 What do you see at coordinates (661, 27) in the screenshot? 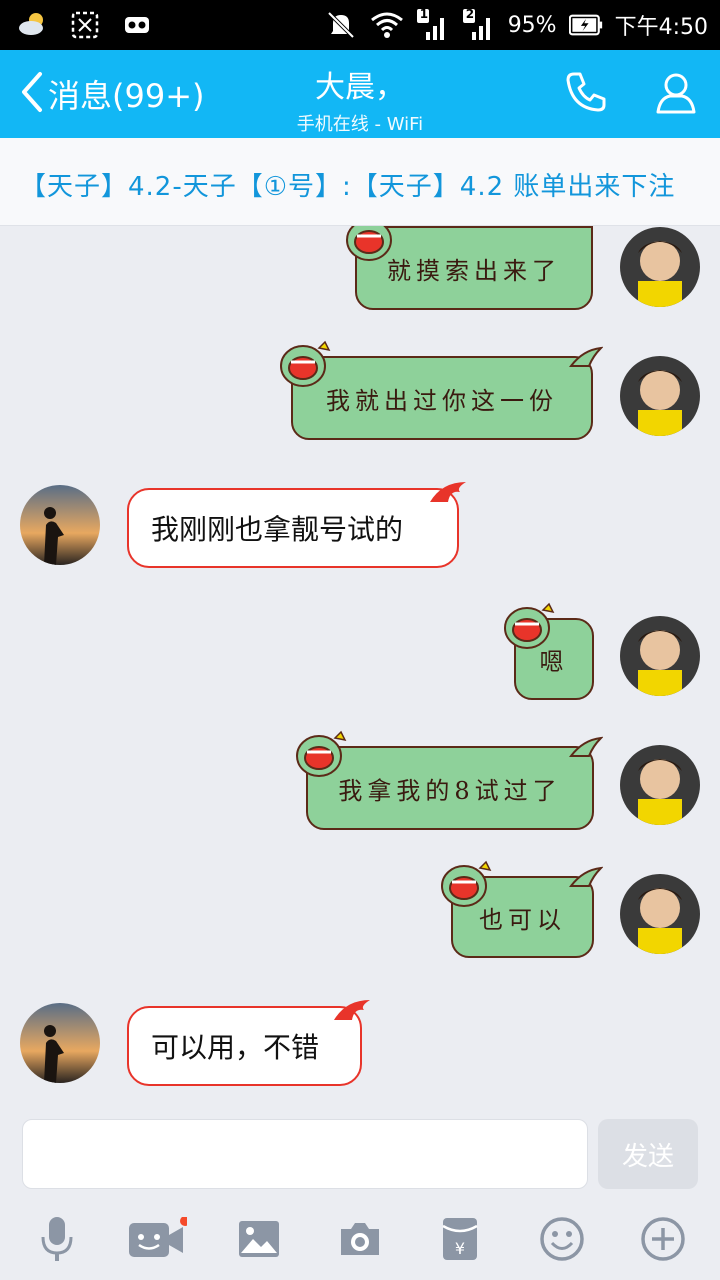
I see `clock: 下午4:50` at bounding box center [661, 27].